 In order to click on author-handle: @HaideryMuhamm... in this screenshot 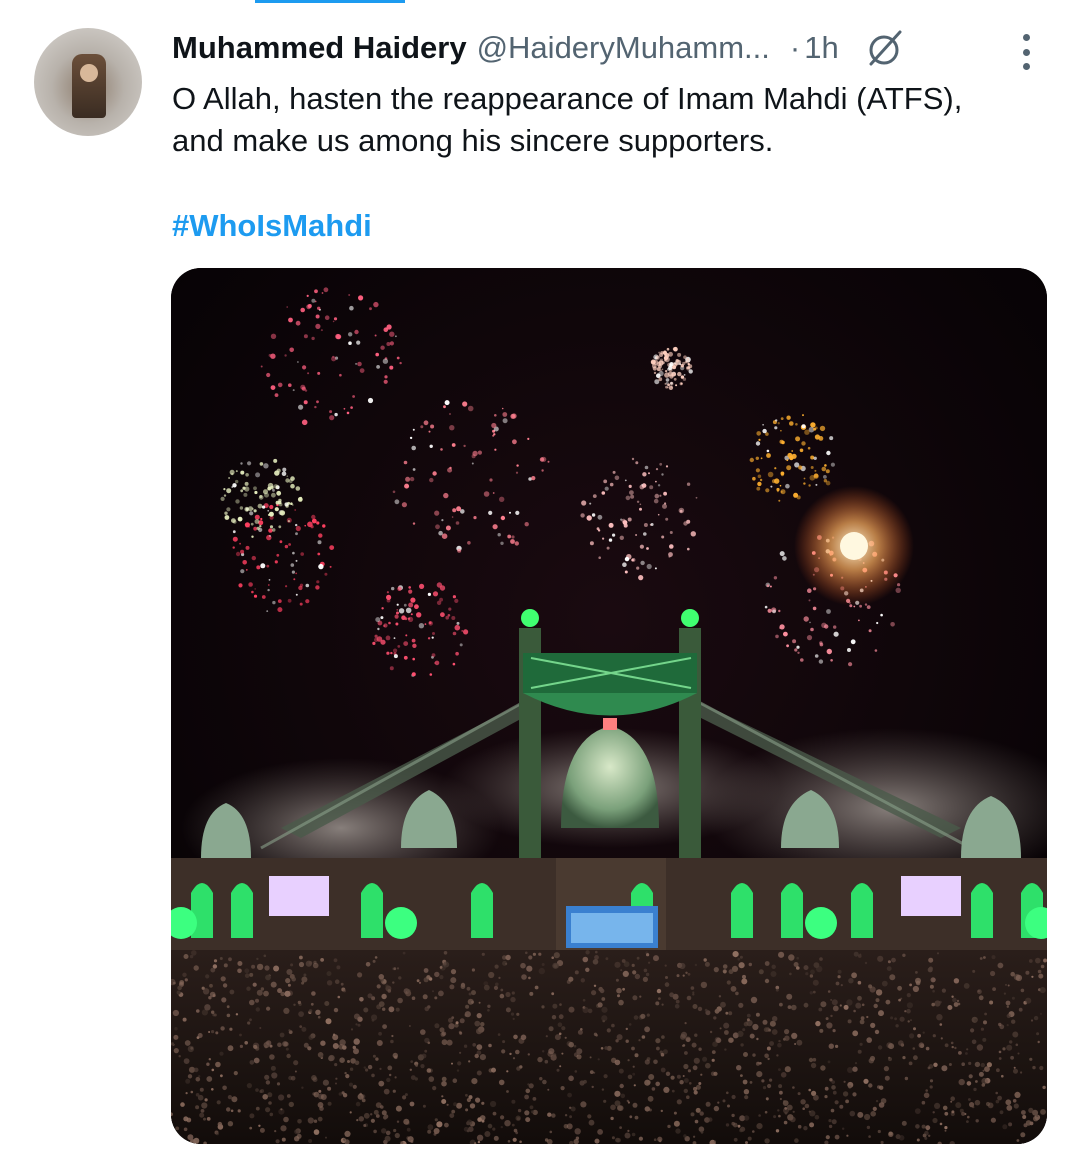, I will do `click(623, 48)`.